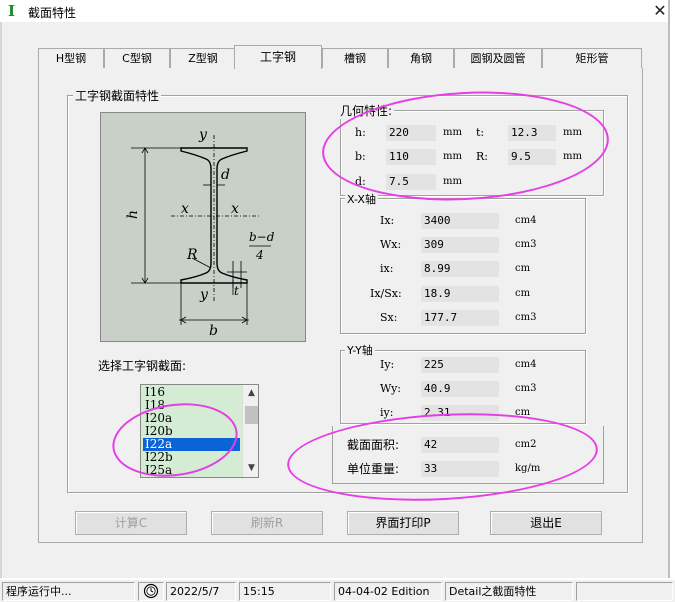  Describe the element at coordinates (386, 293) in the screenshot. I see `ix-sx-label: Ix/Sx:` at that location.